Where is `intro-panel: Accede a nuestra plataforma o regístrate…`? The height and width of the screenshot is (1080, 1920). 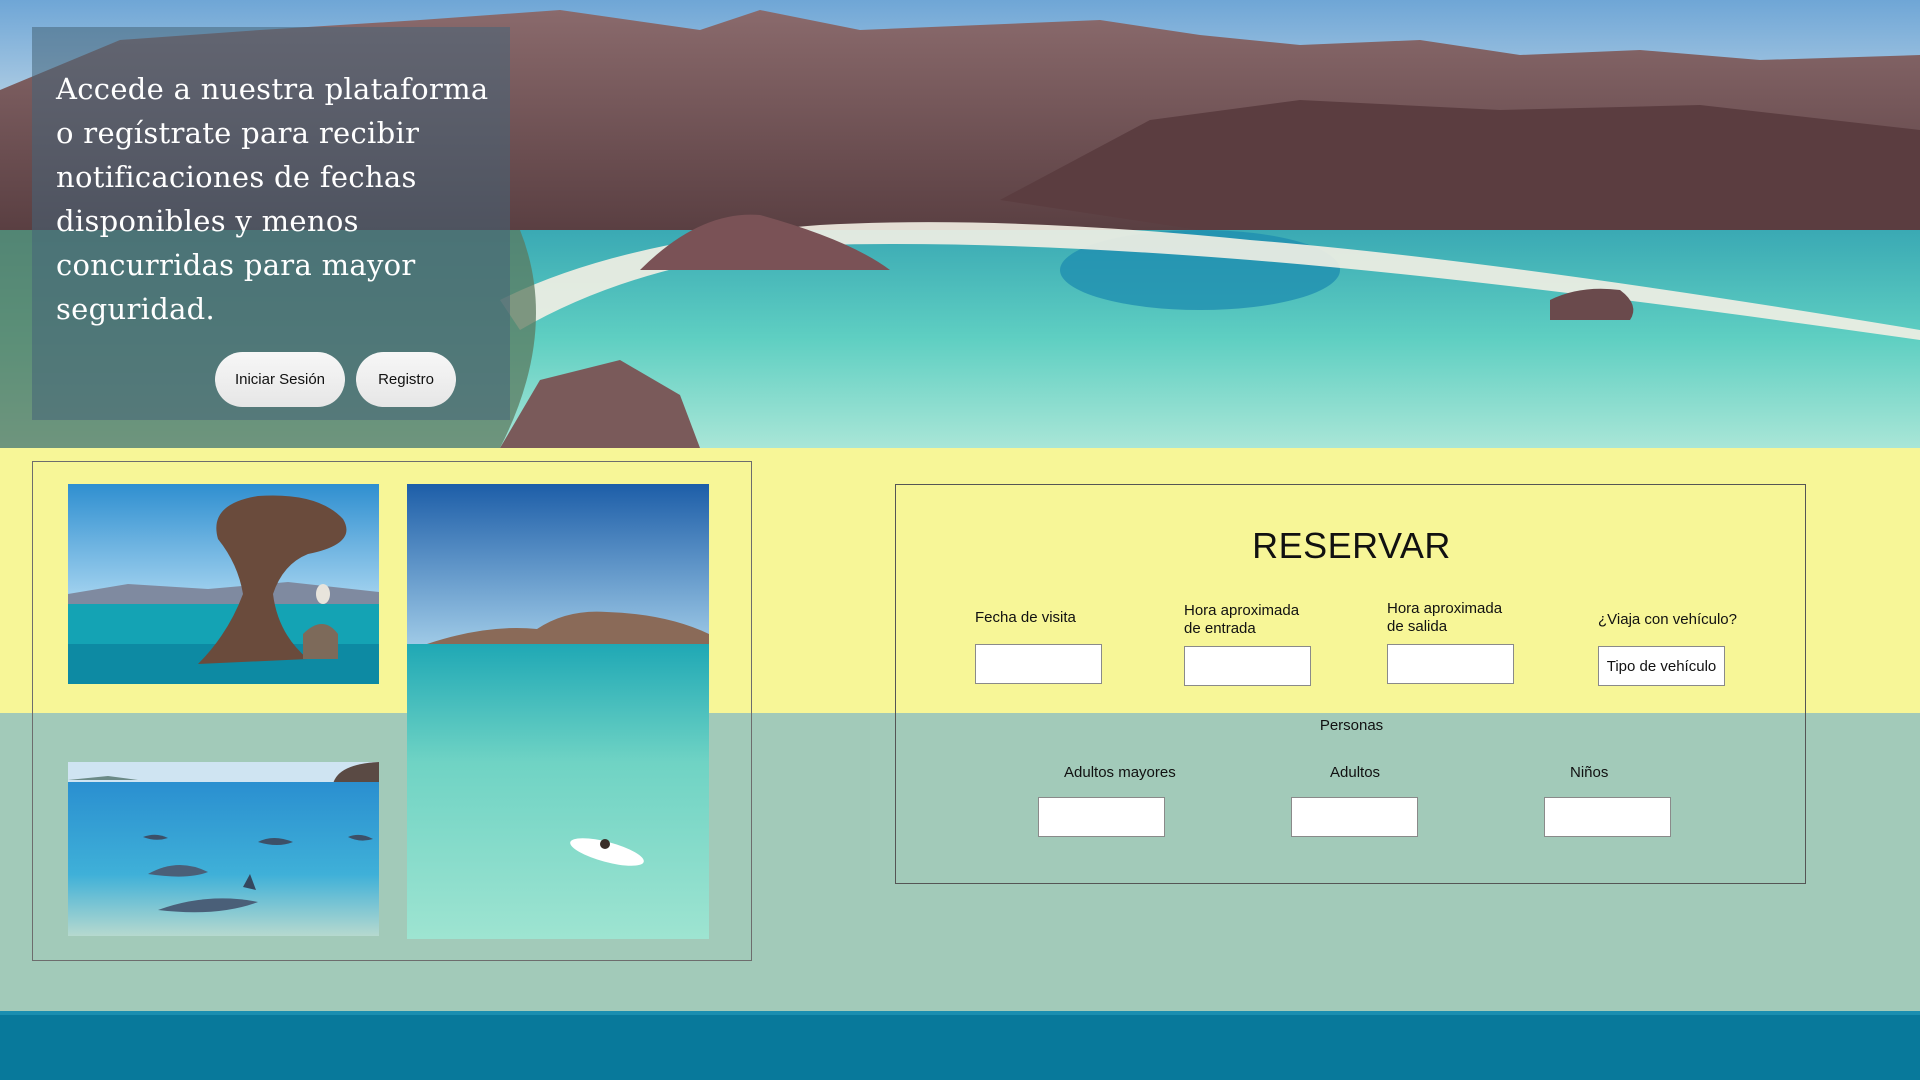 intro-panel: Accede a nuestra plataforma o regístrate… is located at coordinates (271, 223).